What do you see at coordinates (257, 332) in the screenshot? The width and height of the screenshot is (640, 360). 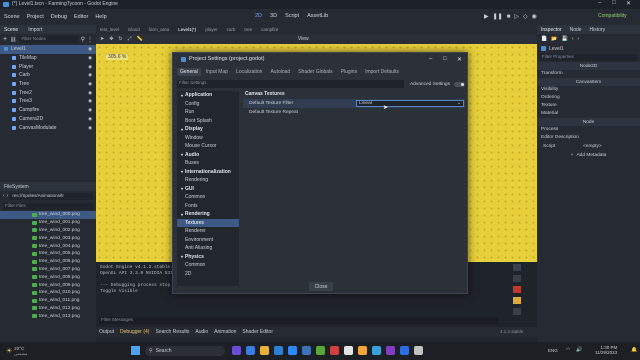 I see `bottom-tab: Shader Editor` at bounding box center [257, 332].